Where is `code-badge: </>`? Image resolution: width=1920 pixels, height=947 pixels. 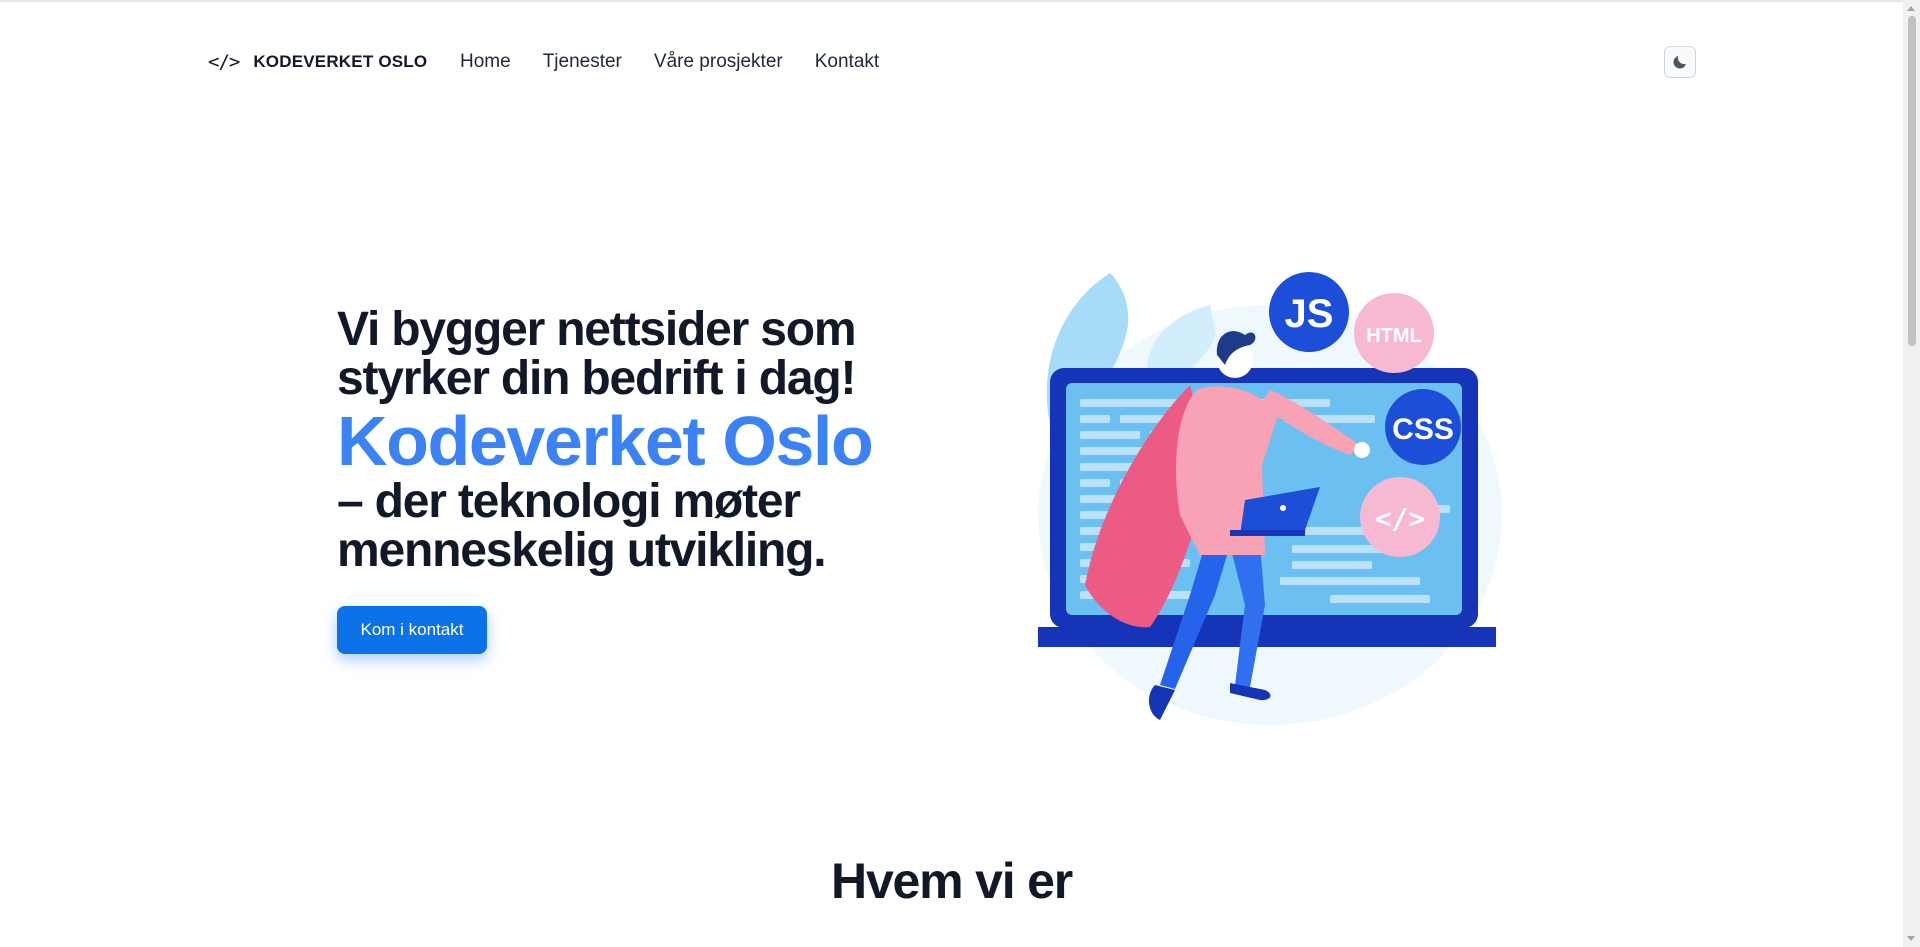 code-badge: </> is located at coordinates (1400, 518).